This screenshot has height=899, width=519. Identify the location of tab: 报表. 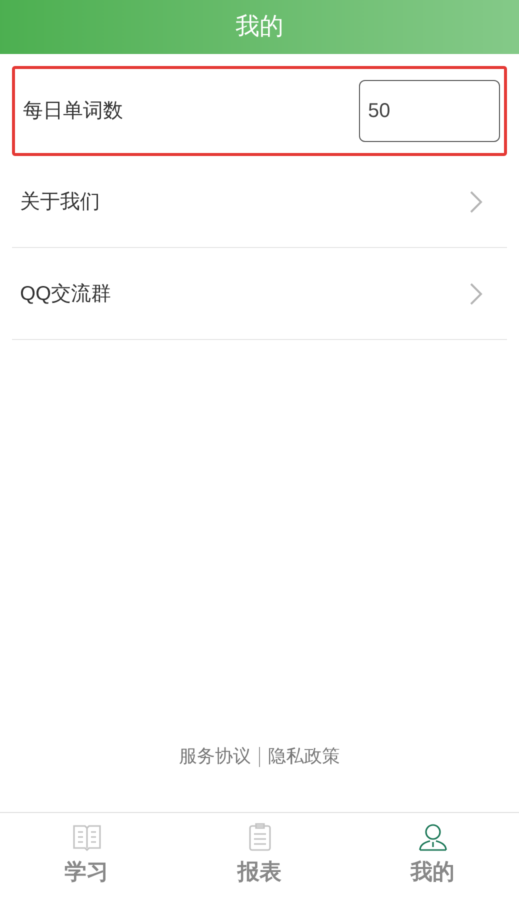
(259, 856).